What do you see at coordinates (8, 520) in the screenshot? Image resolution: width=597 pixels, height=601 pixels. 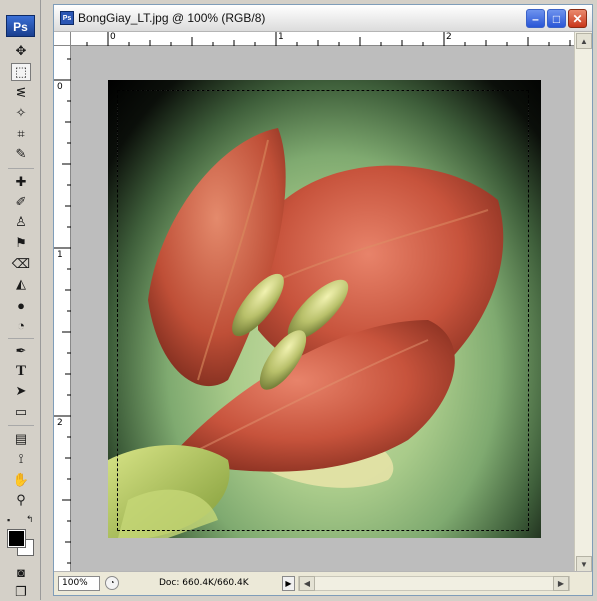 I see `default-colors-icon: ▪` at bounding box center [8, 520].